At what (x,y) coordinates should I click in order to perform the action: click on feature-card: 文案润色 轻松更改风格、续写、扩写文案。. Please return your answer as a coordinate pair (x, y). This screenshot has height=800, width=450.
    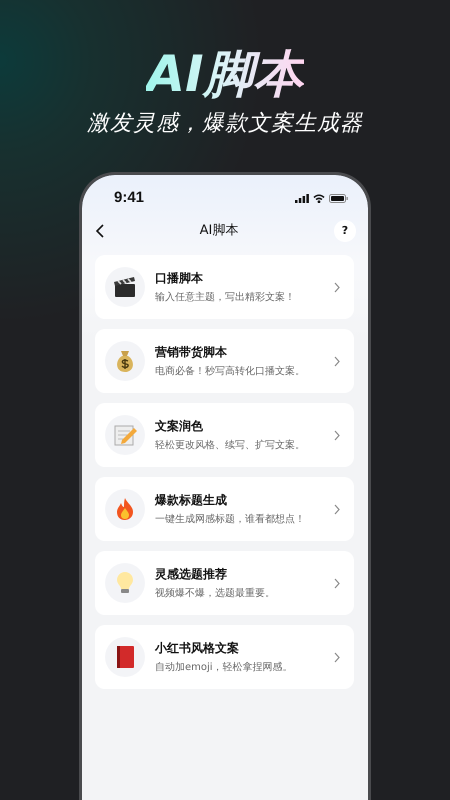
    Looking at the image, I should click on (224, 435).